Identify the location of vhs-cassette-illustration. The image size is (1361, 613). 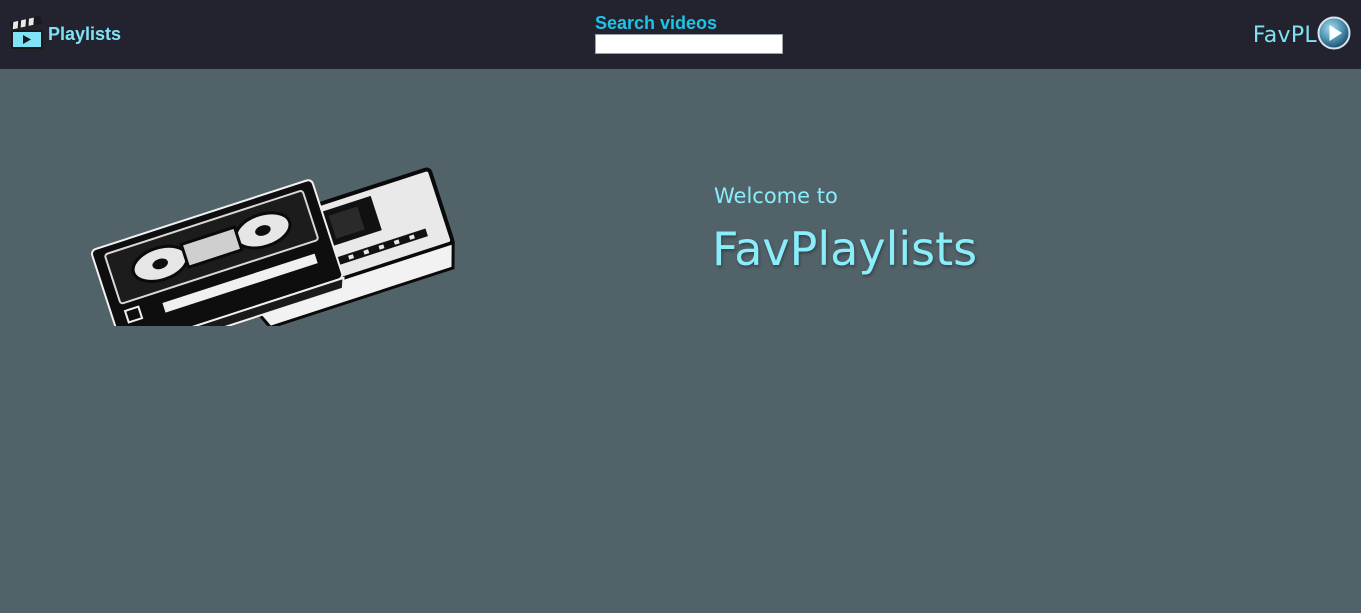
(274, 252).